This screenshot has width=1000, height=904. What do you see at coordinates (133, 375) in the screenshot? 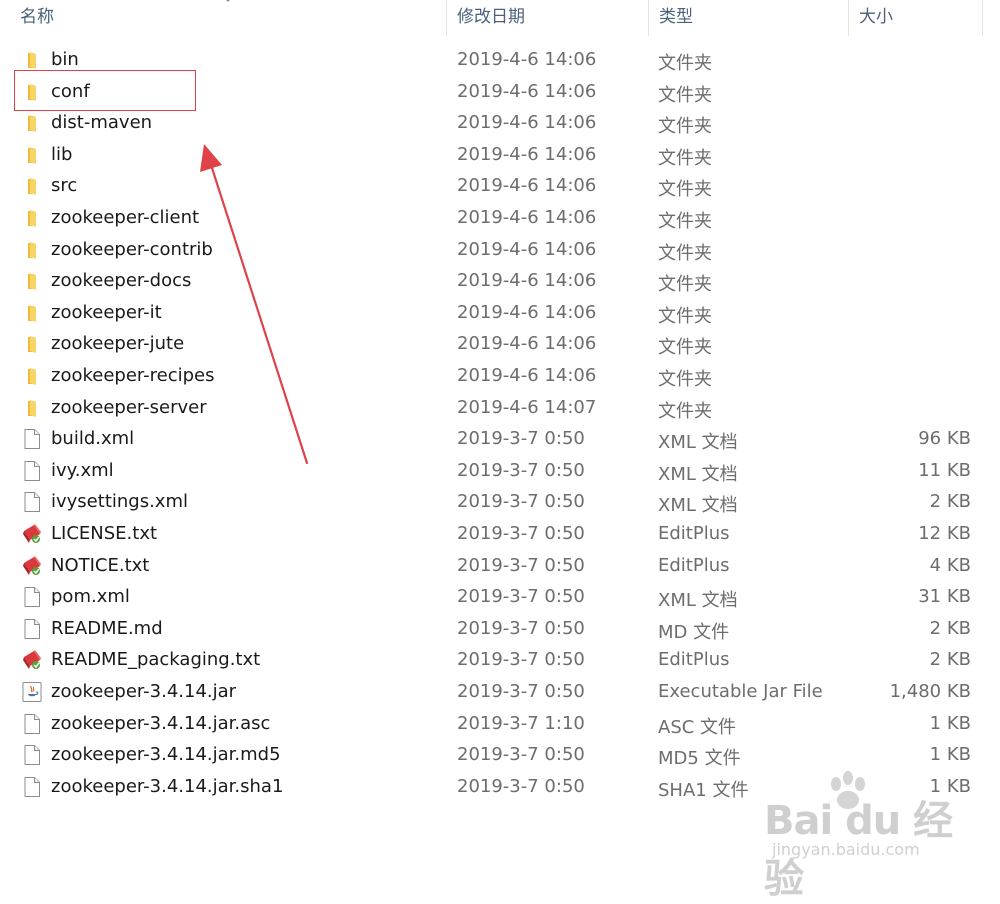
I see `file-name: zookeeper-recipes` at bounding box center [133, 375].